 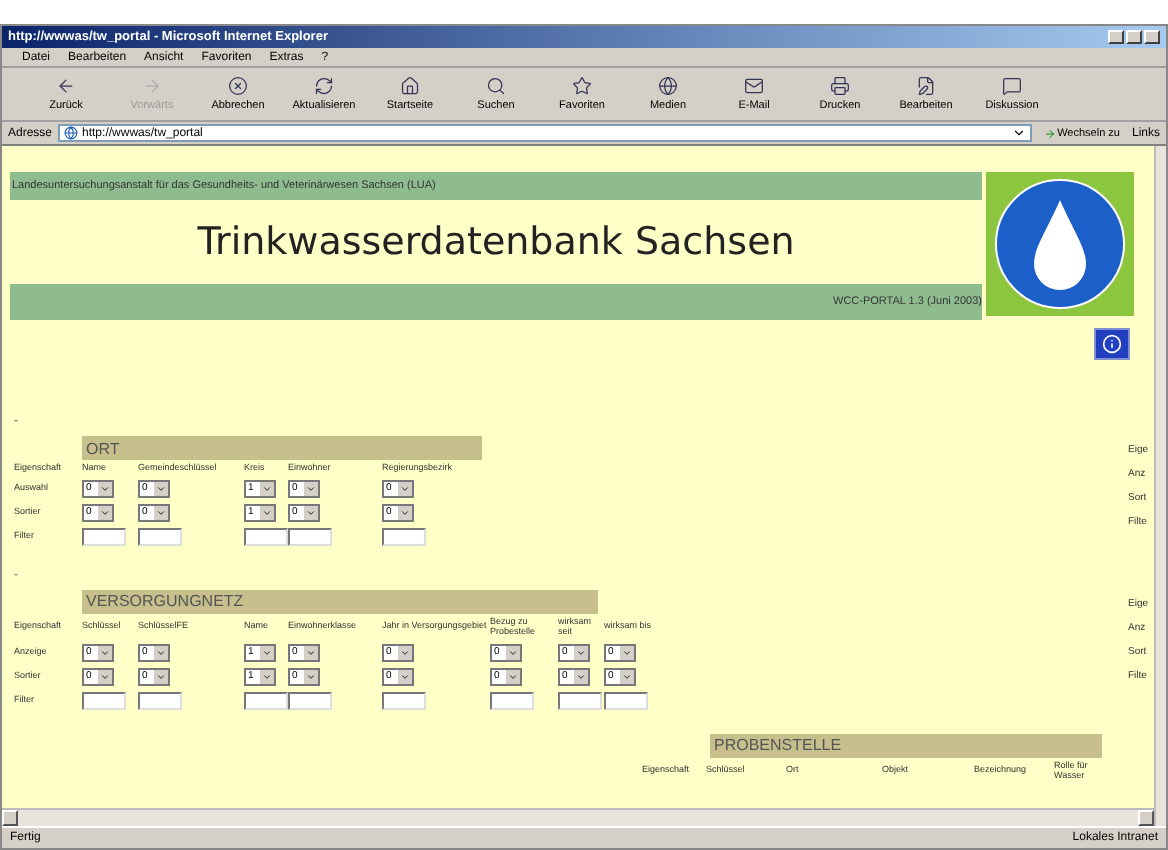 I want to click on stop-icon, so click(x=238, y=86).